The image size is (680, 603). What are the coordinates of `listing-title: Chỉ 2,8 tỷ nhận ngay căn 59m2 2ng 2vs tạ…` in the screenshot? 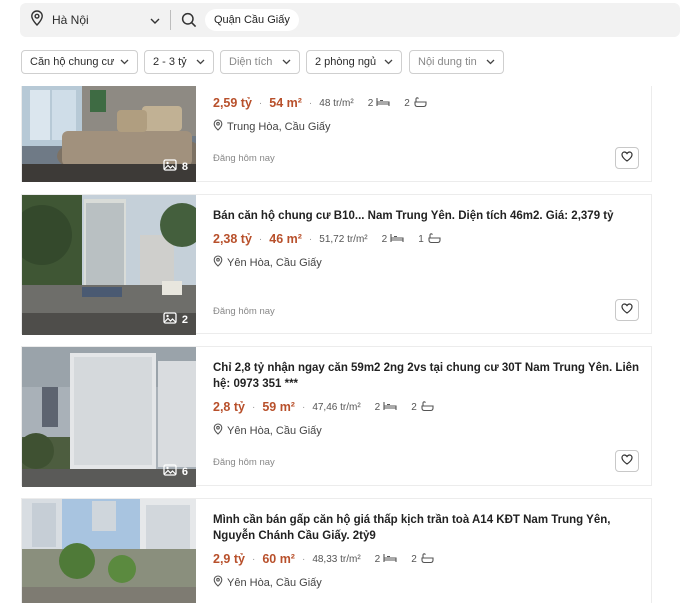 It's located at (427, 376).